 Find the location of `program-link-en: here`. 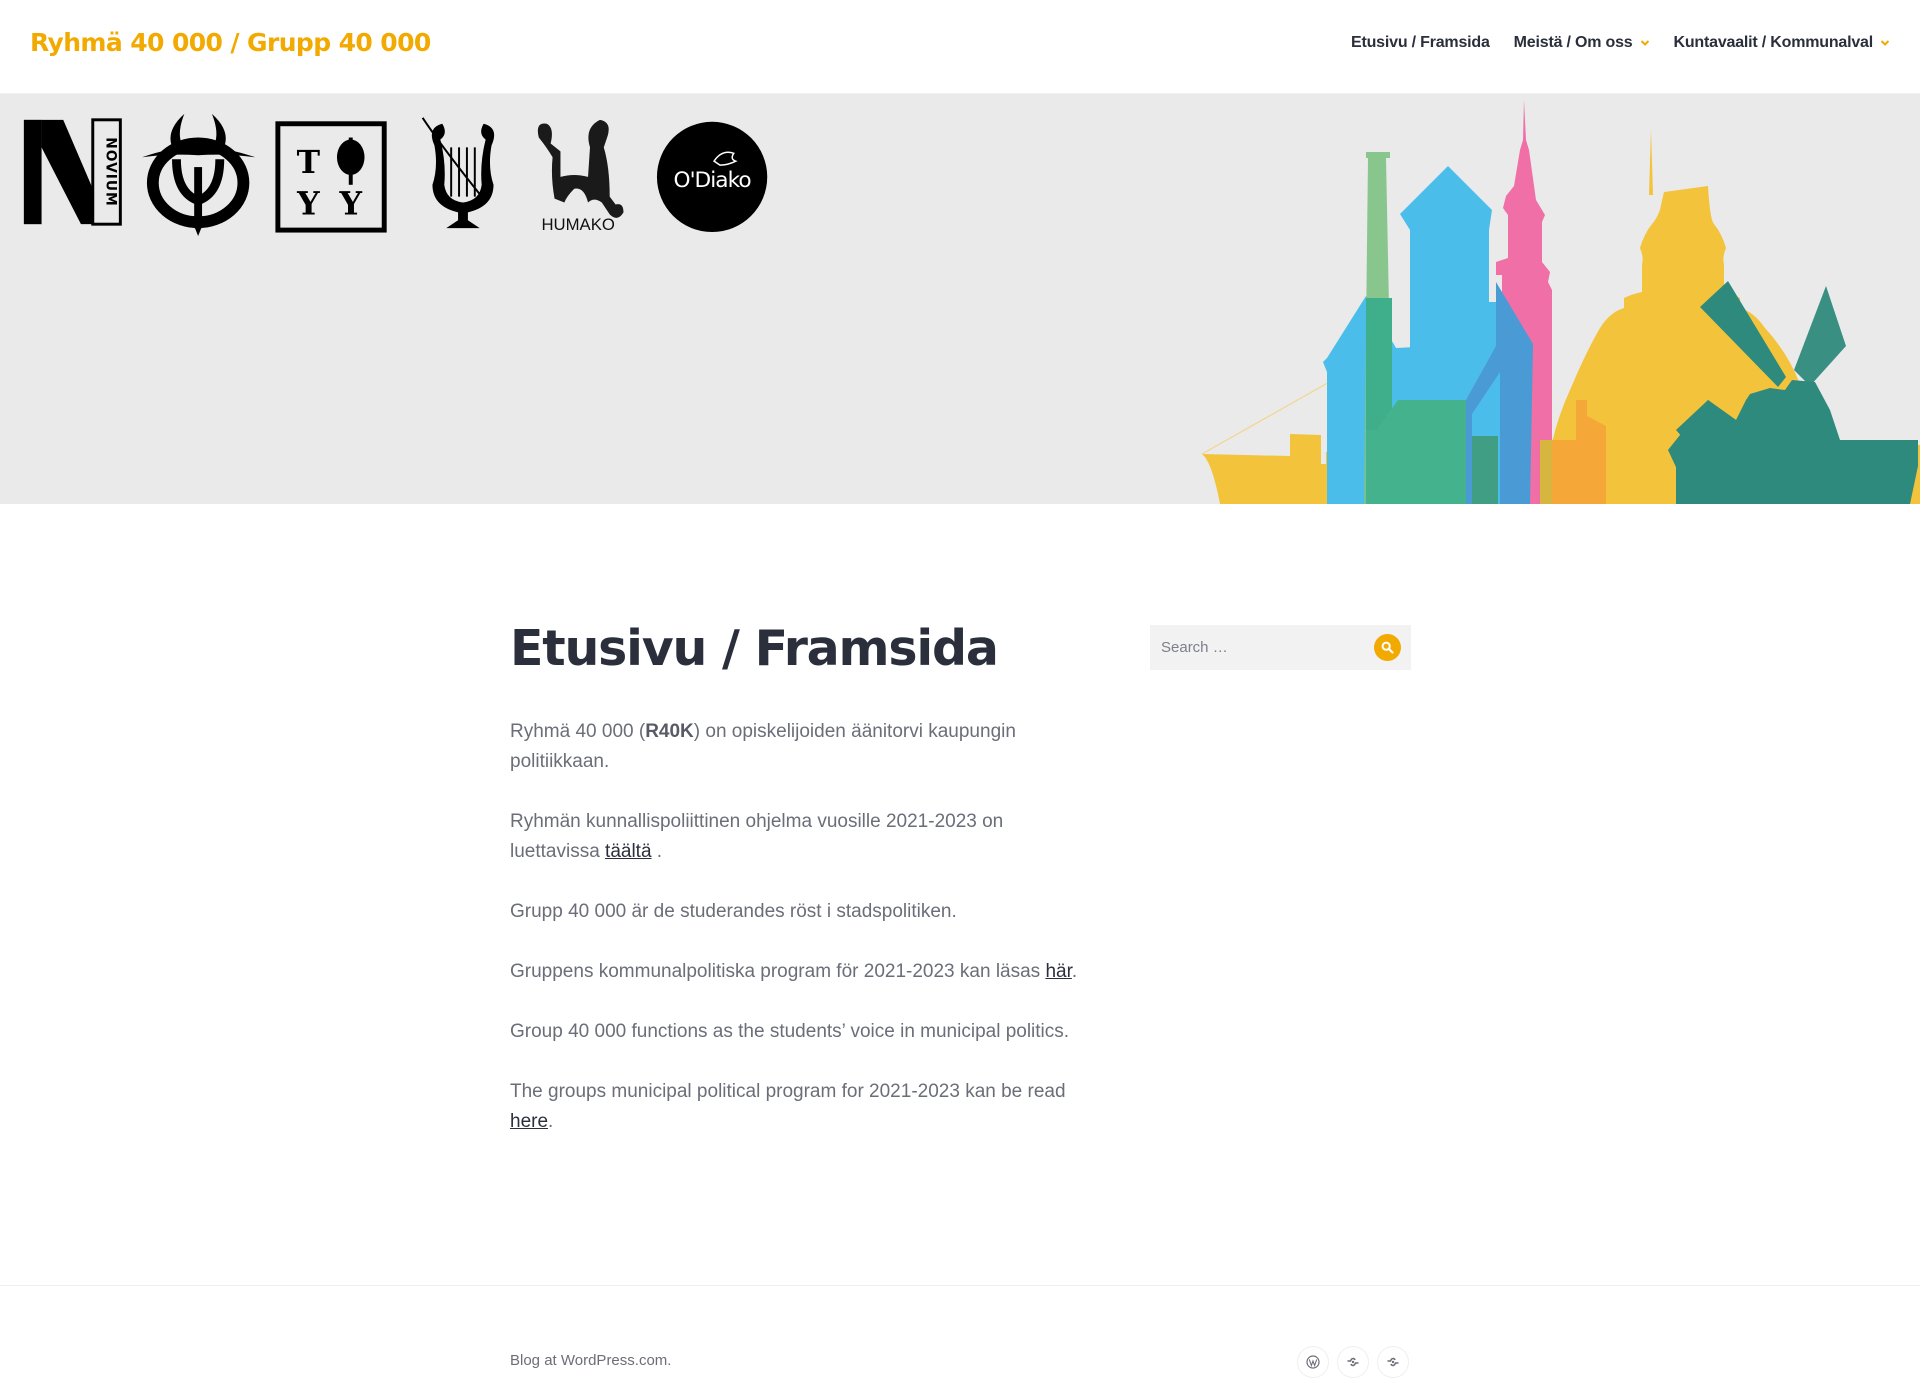

program-link-en: here is located at coordinates (529, 1121).